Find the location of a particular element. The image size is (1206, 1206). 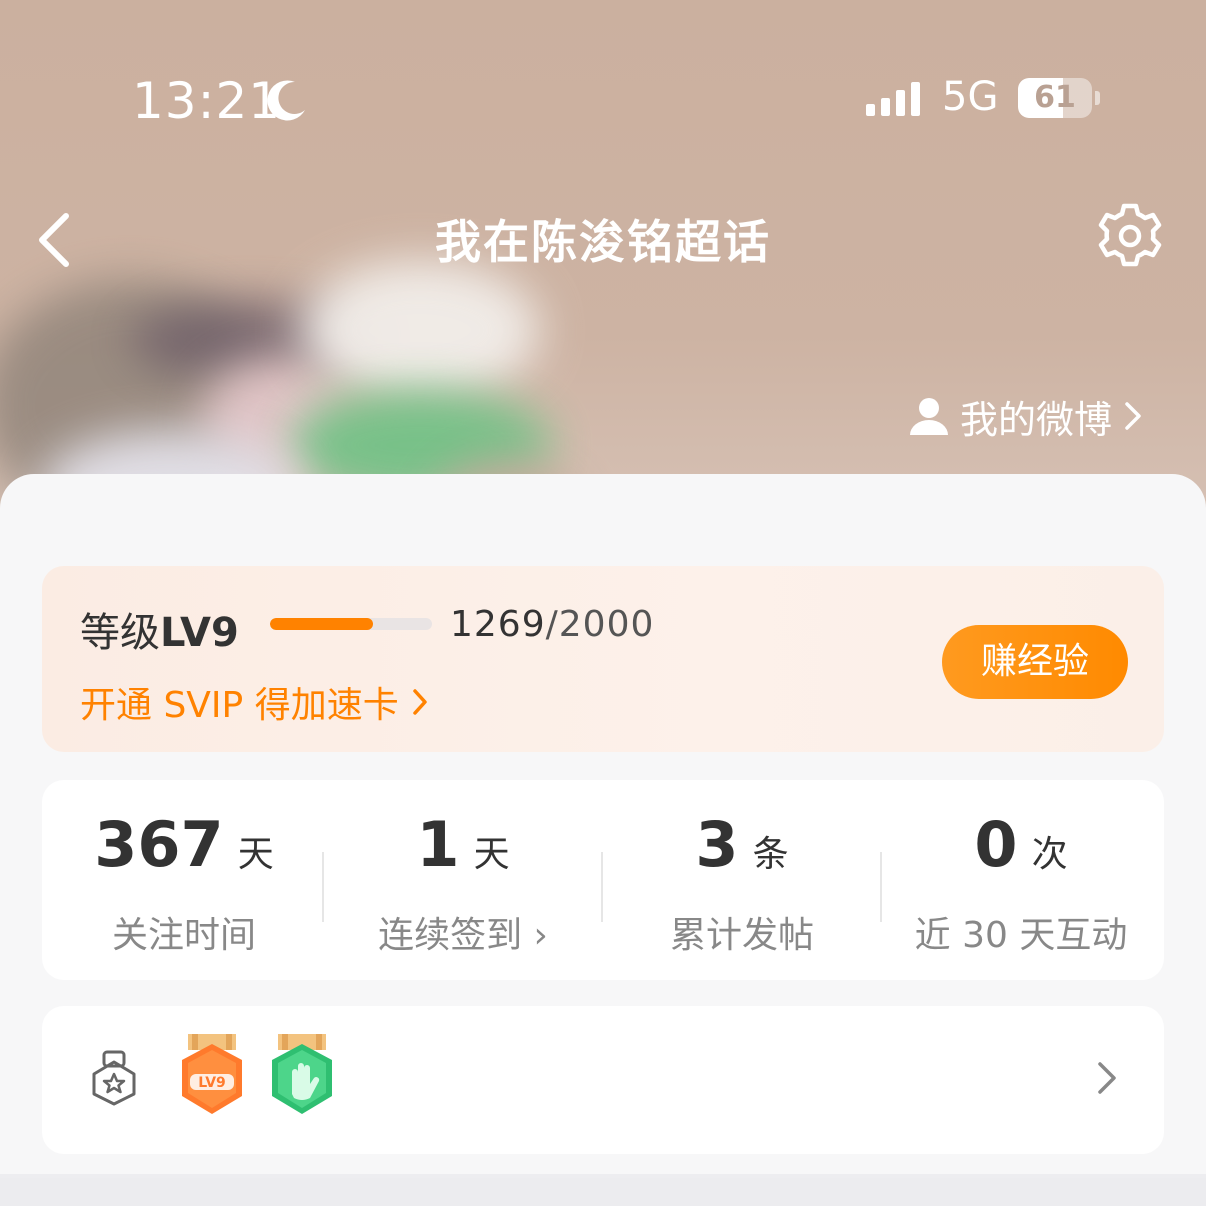

stat-label-checkin-link: 连续签到 › is located at coordinates (463, 932).